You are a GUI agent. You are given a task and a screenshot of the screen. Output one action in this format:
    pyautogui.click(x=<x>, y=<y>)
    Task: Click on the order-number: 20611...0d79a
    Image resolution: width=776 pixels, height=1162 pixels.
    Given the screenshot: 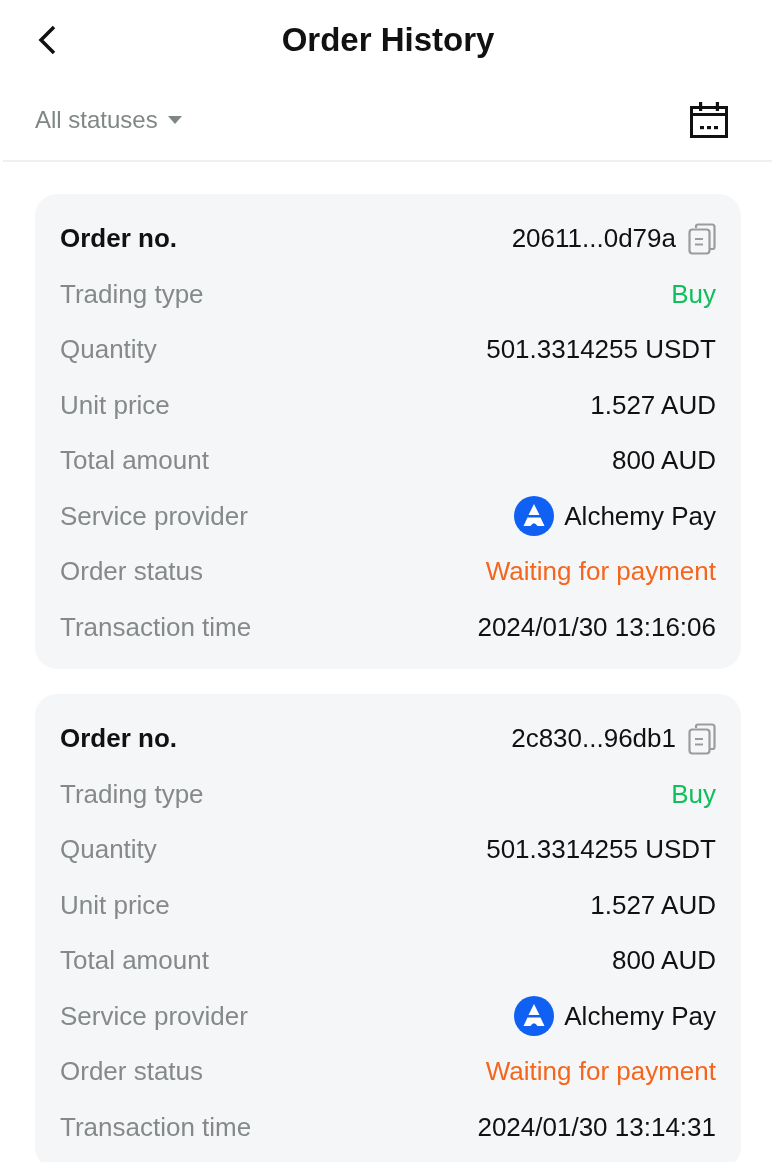 What is the action you would take?
    pyautogui.click(x=593, y=239)
    